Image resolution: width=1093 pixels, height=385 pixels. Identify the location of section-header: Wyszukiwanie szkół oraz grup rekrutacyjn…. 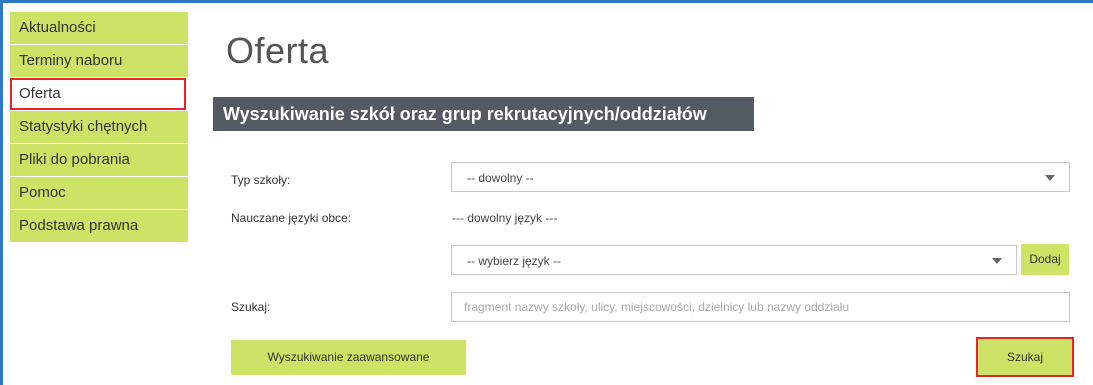
(483, 114).